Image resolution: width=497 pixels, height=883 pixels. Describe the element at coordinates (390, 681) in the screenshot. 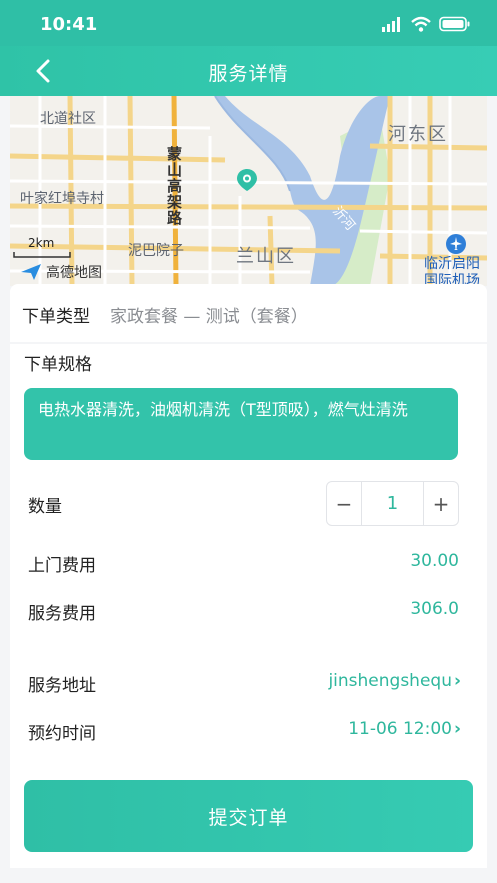

I see `address-value: jinshengshequ` at that location.